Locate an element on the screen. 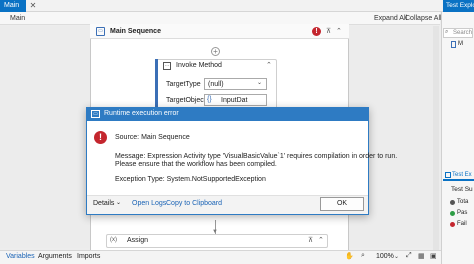  test-passed-row: Pas is located at coordinates (462, 213).